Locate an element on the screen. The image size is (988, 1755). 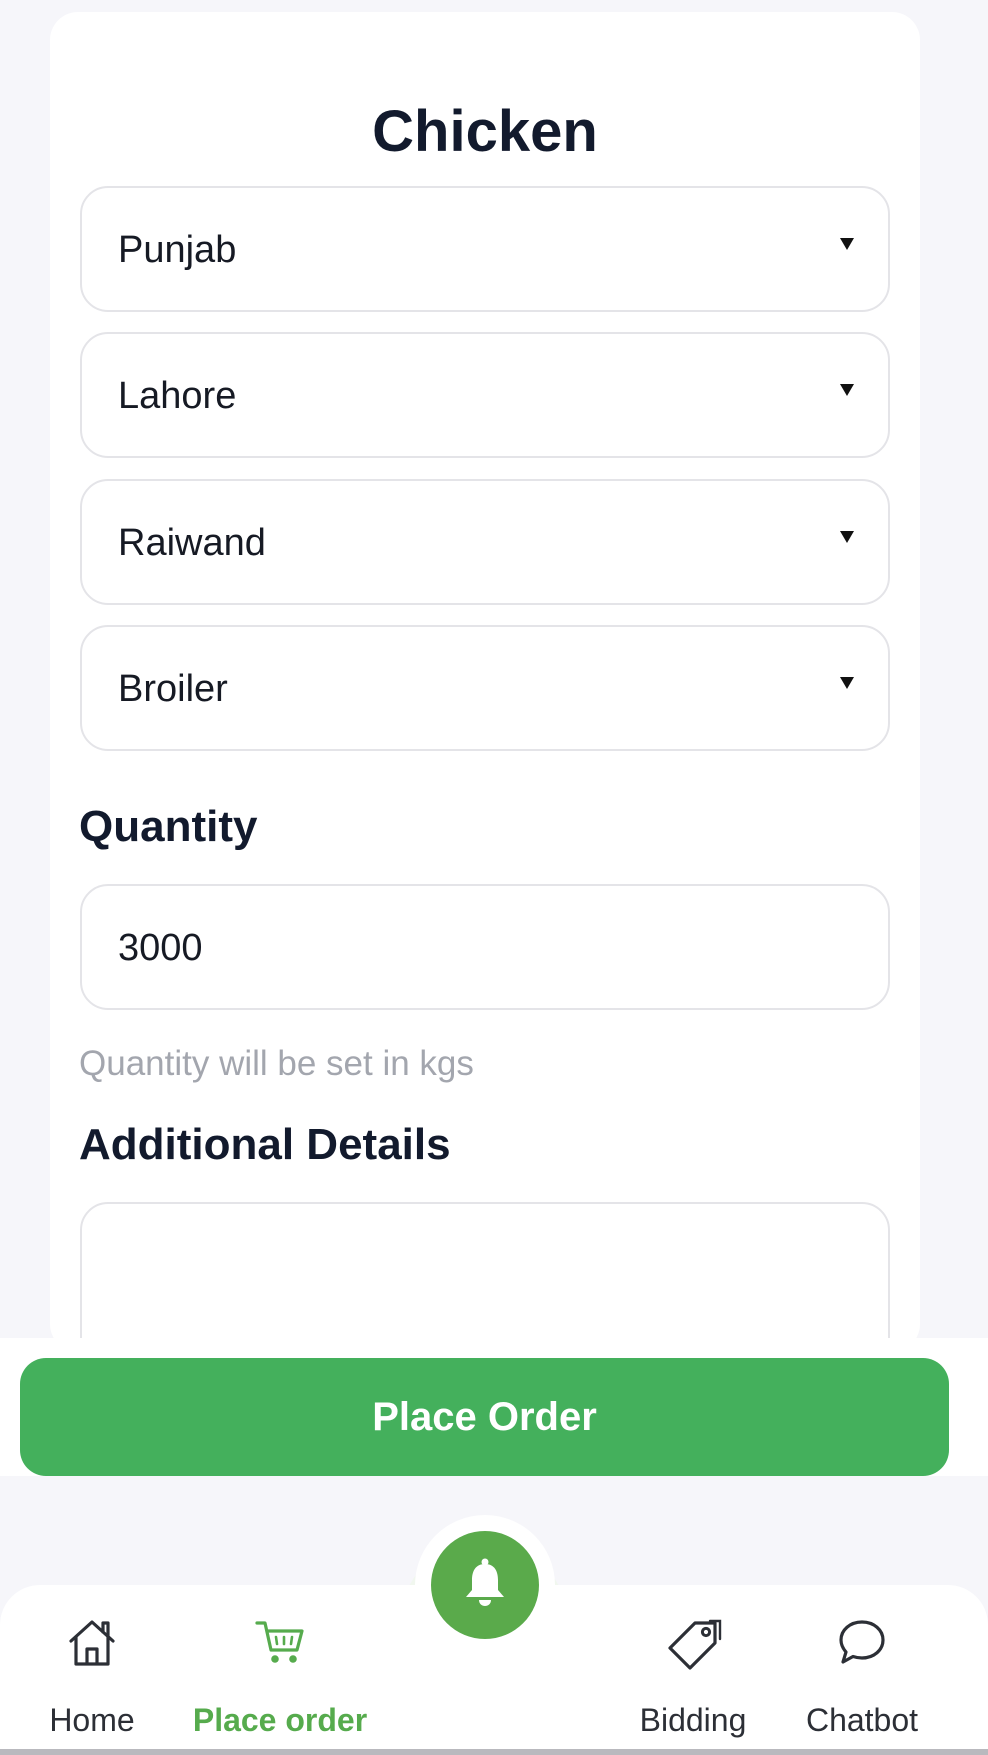
home-indicator-bar is located at coordinates (494, 1752).